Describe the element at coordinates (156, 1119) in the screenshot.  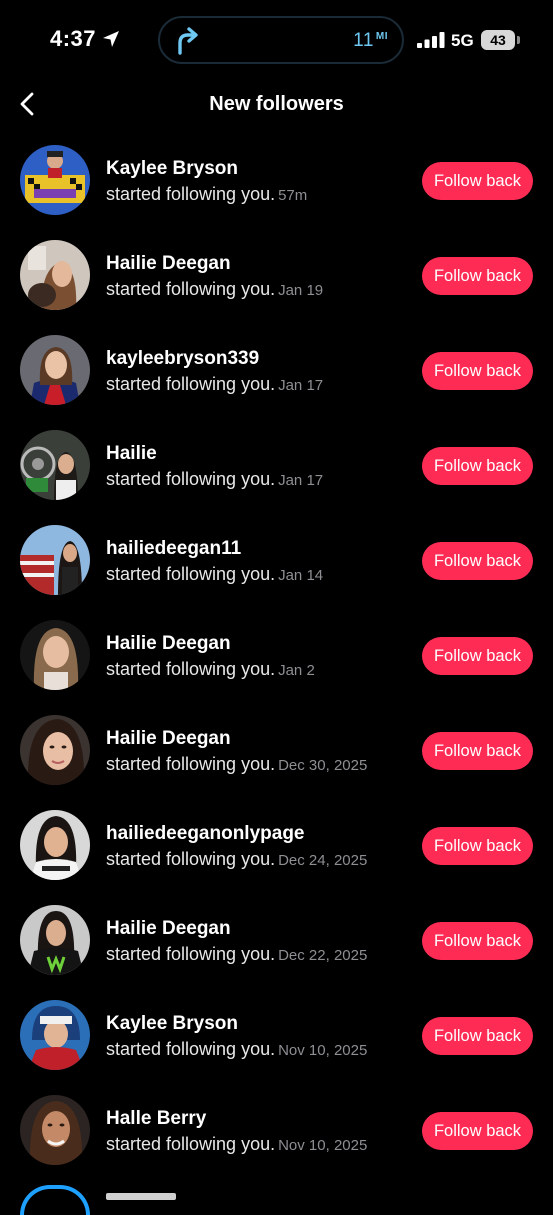
I see `follower-name: Halle Berry` at that location.